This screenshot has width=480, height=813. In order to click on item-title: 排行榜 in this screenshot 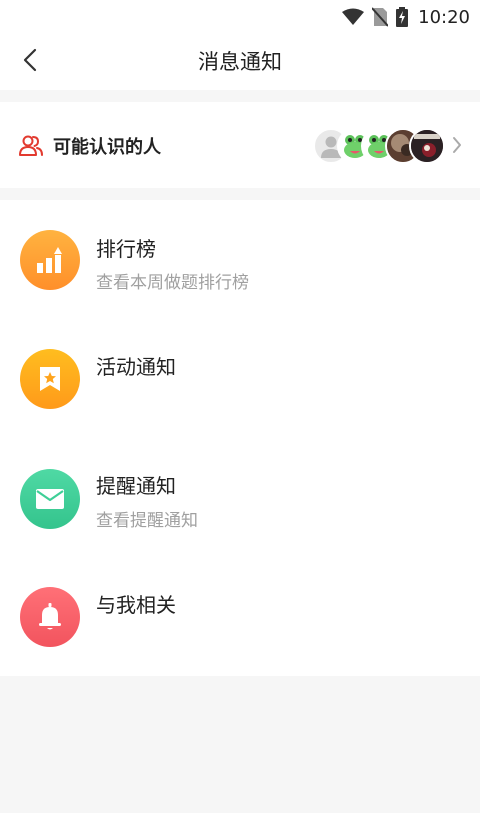, I will do `click(126, 249)`.